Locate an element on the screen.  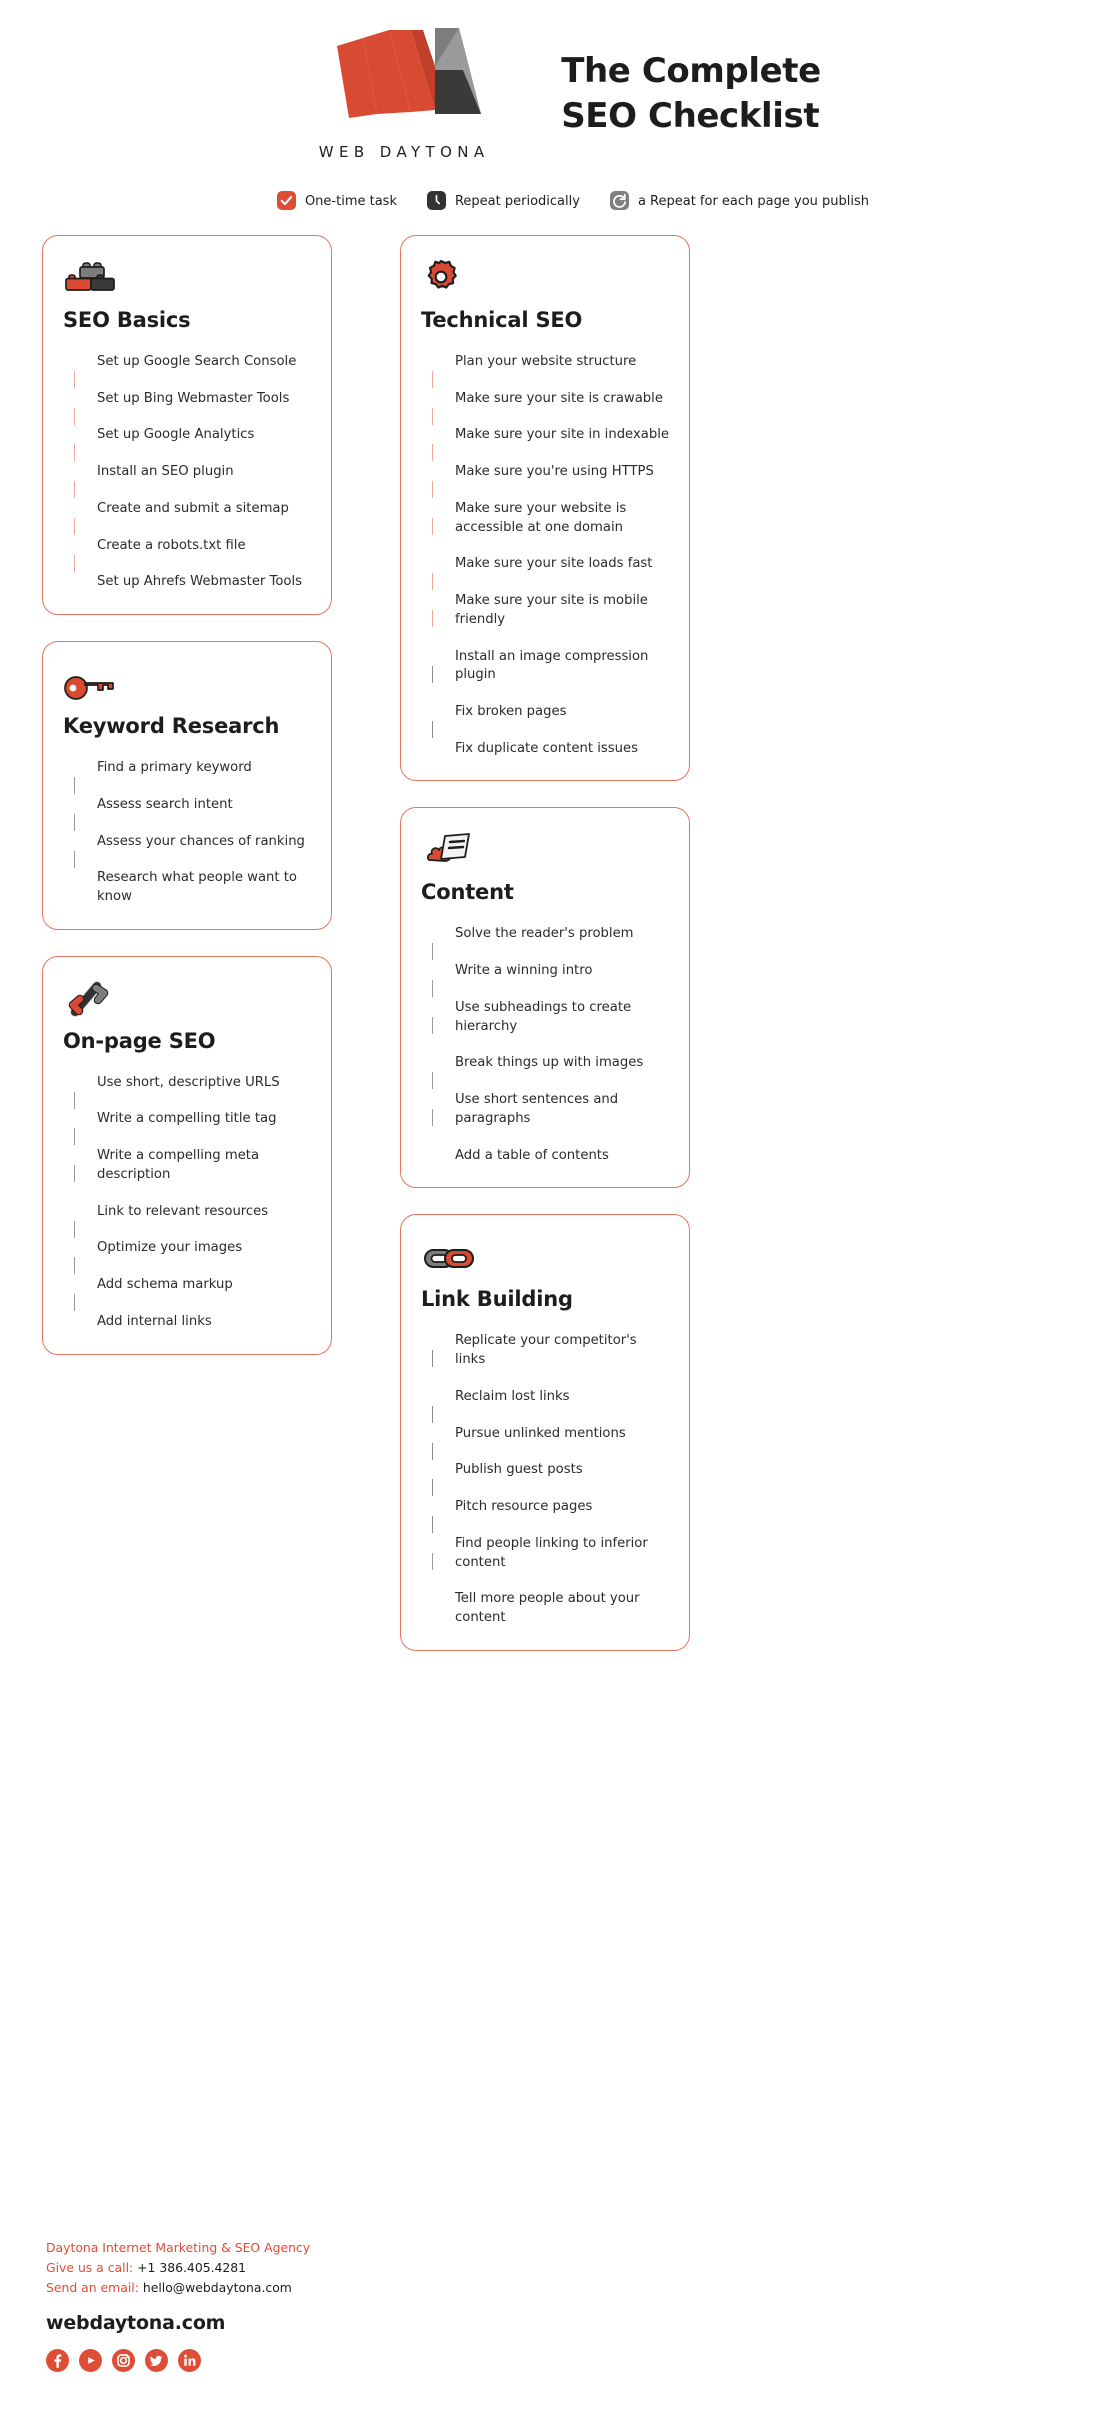
list-item: Publish guest posts is located at coordinates (546, 1478).